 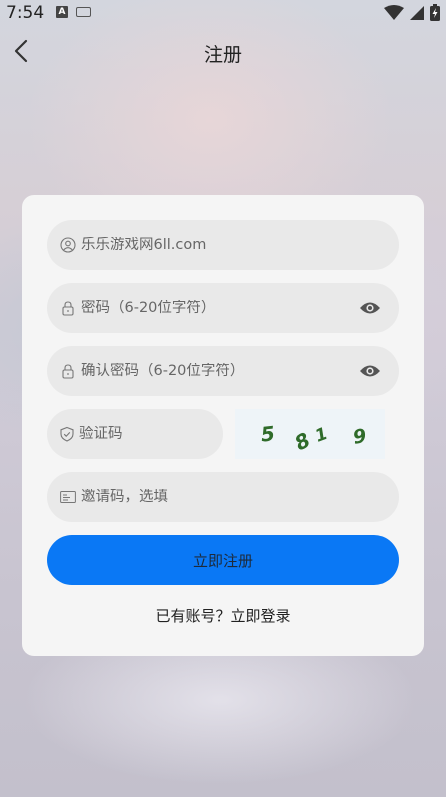 What do you see at coordinates (303, 442) in the screenshot?
I see `captcha-digit: 8` at bounding box center [303, 442].